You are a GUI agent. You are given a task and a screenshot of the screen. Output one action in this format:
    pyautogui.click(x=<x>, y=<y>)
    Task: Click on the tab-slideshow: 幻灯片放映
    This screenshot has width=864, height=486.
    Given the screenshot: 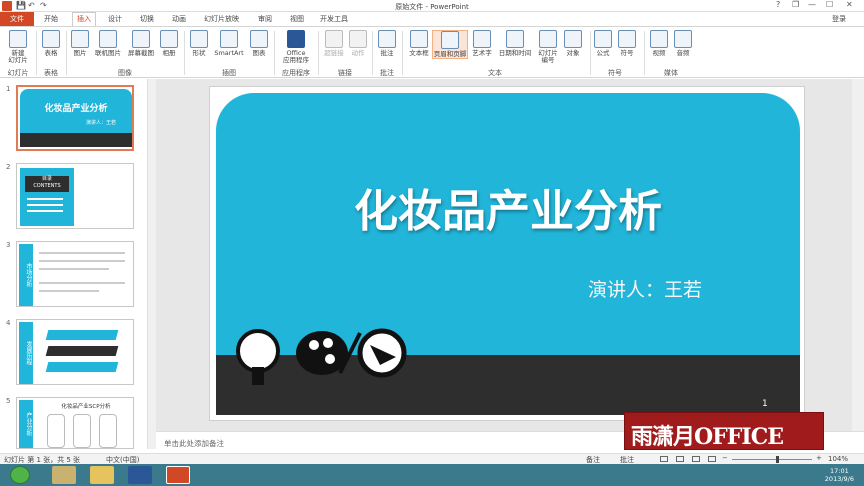 What is the action you would take?
    pyautogui.click(x=221, y=19)
    